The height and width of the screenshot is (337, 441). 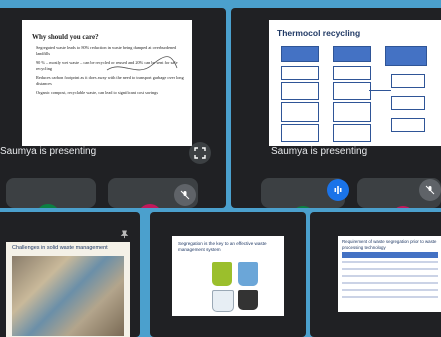 What do you see at coordinates (65, 37) in the screenshot?
I see `slide-1-title: Why should you care?` at bounding box center [65, 37].